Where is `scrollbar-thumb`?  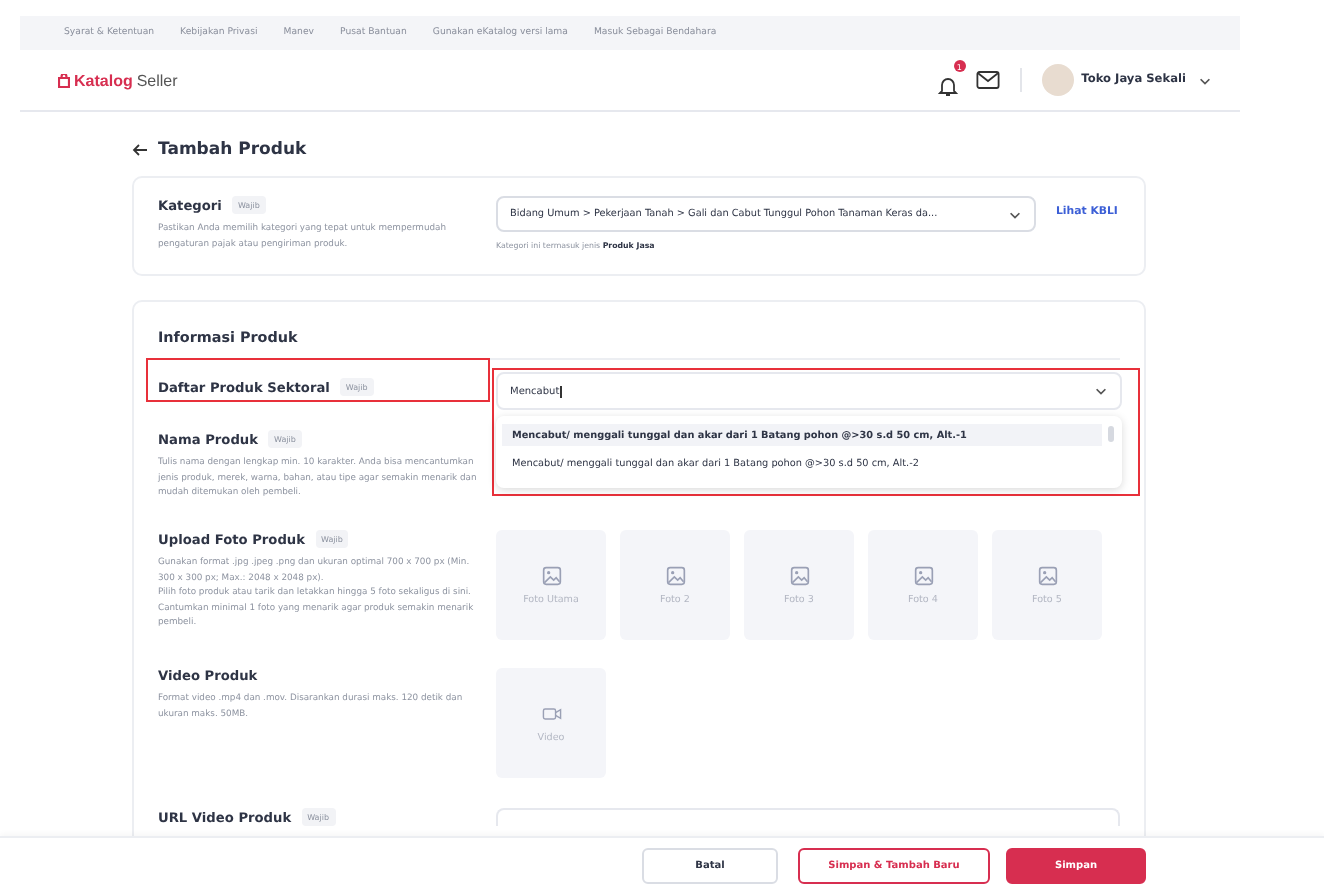 scrollbar-thumb is located at coordinates (1111, 434).